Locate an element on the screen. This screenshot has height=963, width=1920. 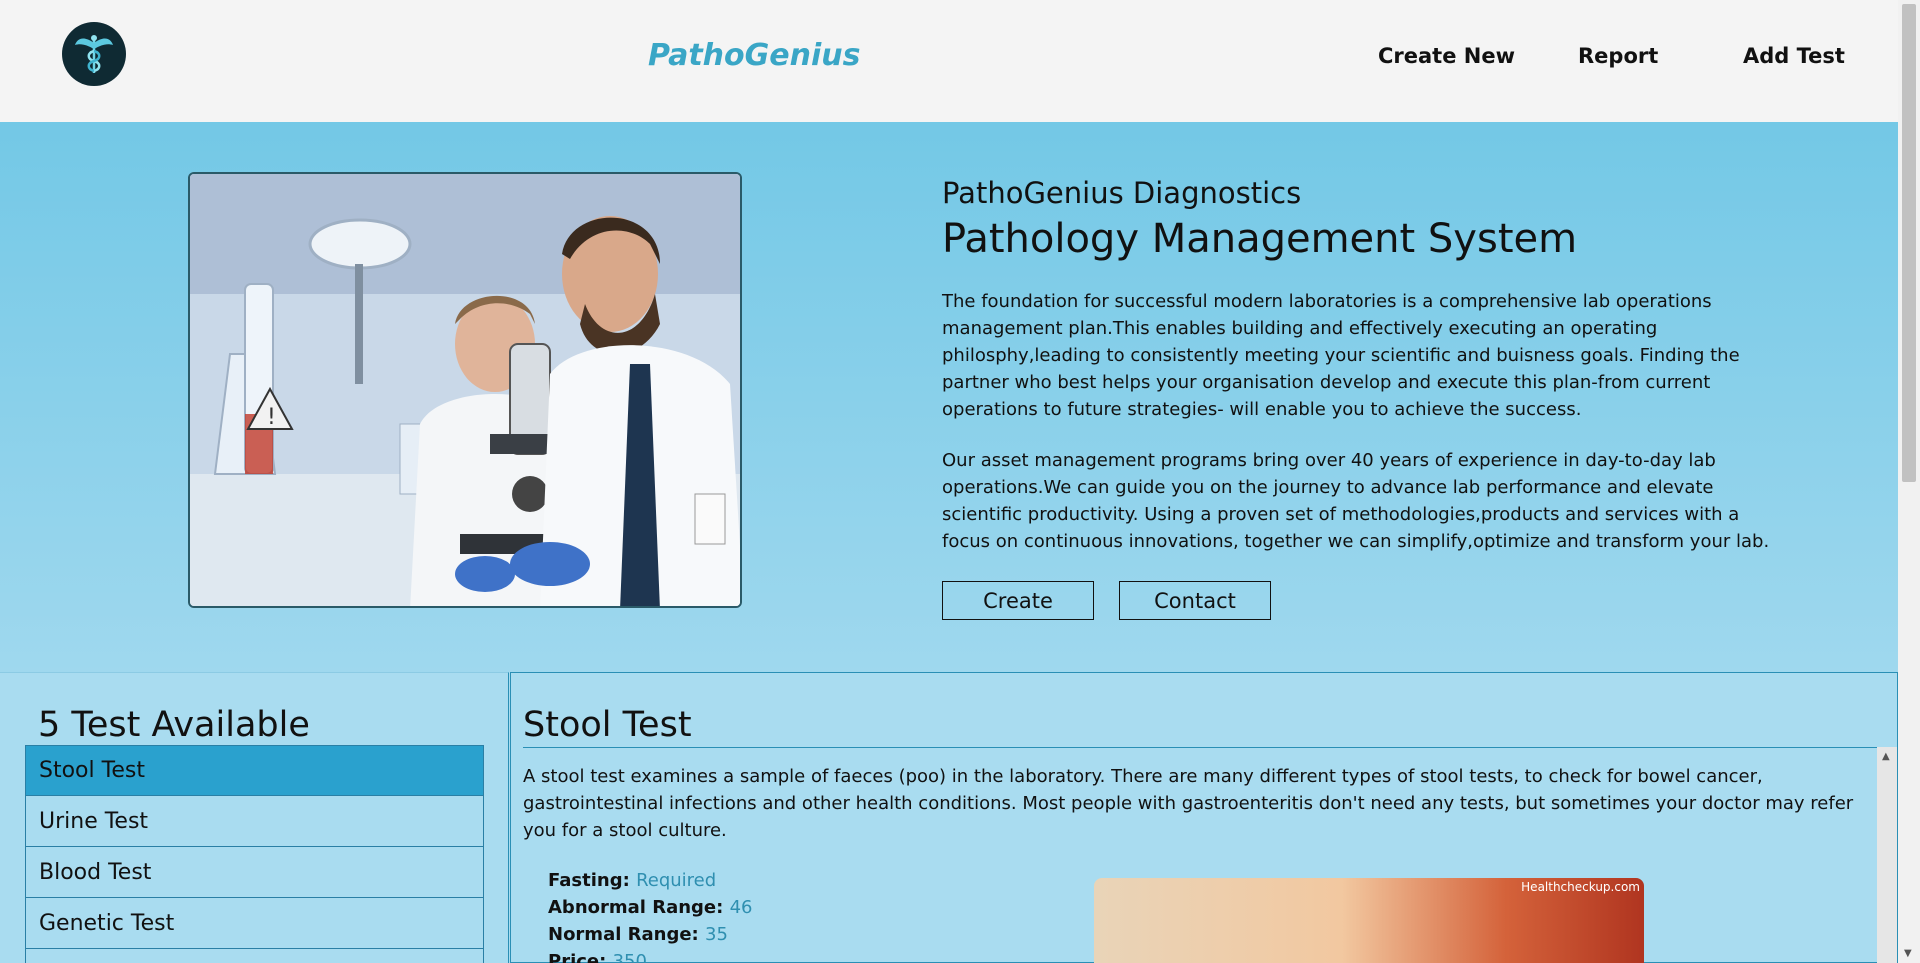
normal-range-row: Normal Range: 35 is located at coordinates (638, 934).